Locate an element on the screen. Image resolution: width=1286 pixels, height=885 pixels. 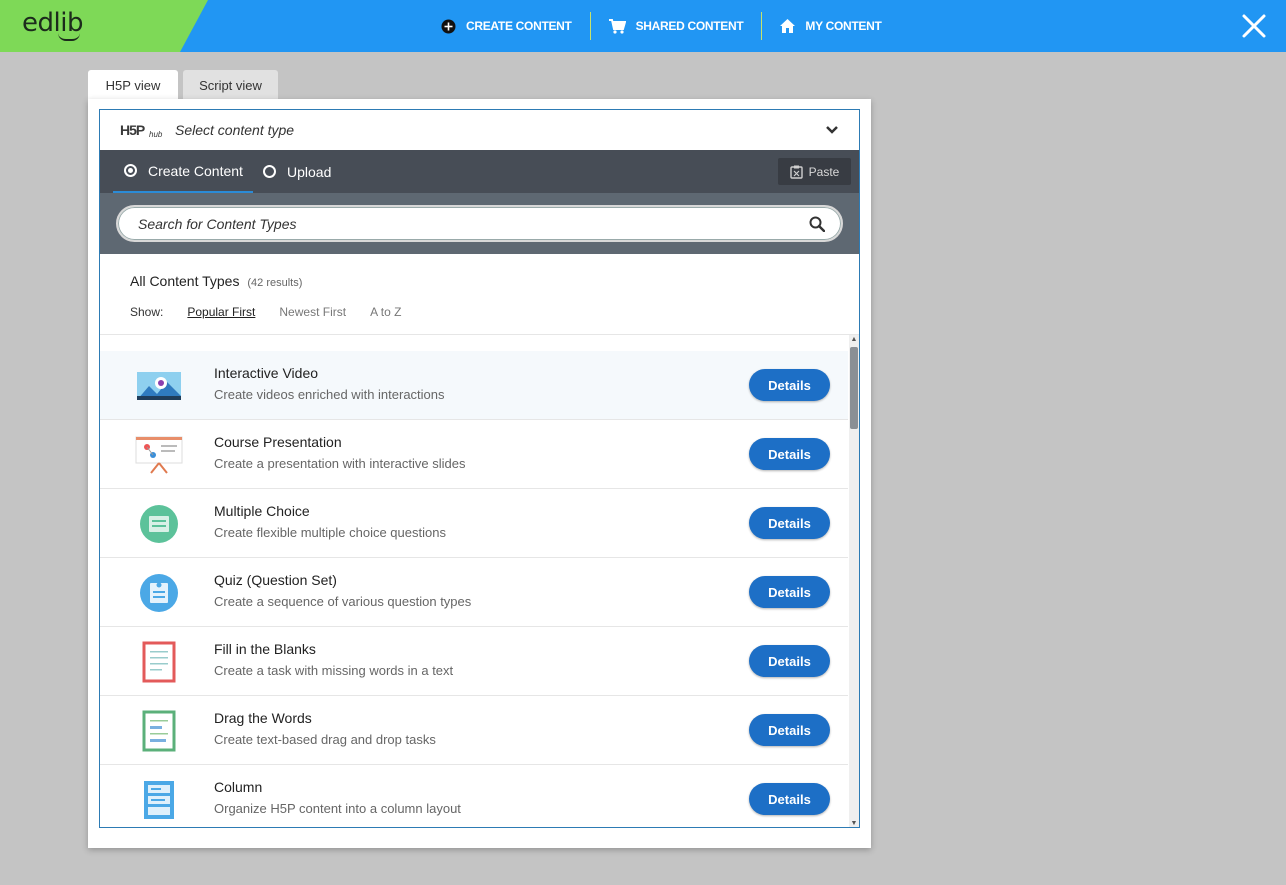
results-title: All Content Types (42 results) is located at coordinates (216, 281).